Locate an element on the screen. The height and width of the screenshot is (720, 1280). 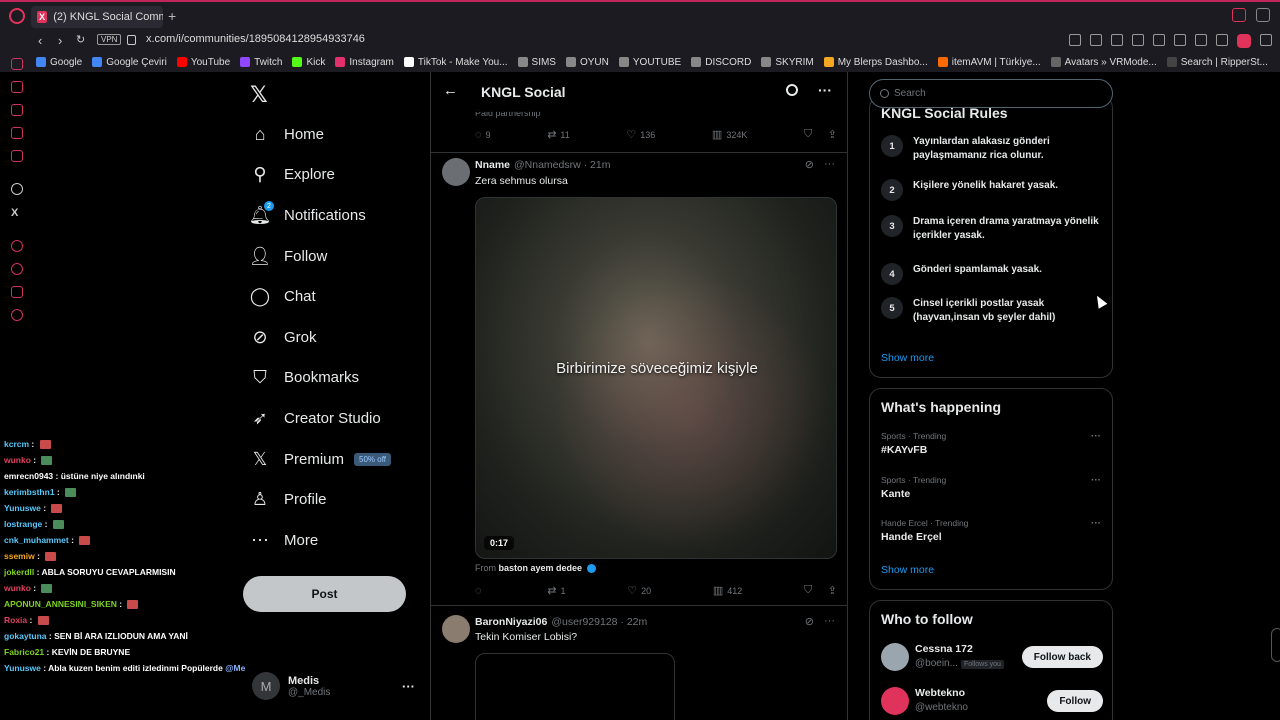
messenger-icon is located at coordinates (17, 156).